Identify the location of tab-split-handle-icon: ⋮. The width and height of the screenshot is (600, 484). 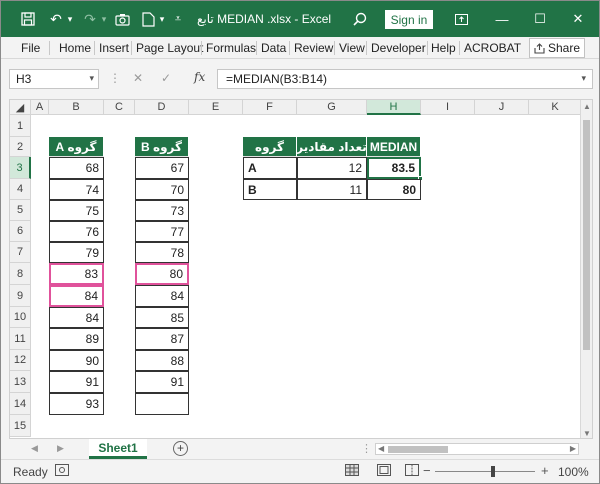
(366, 448).